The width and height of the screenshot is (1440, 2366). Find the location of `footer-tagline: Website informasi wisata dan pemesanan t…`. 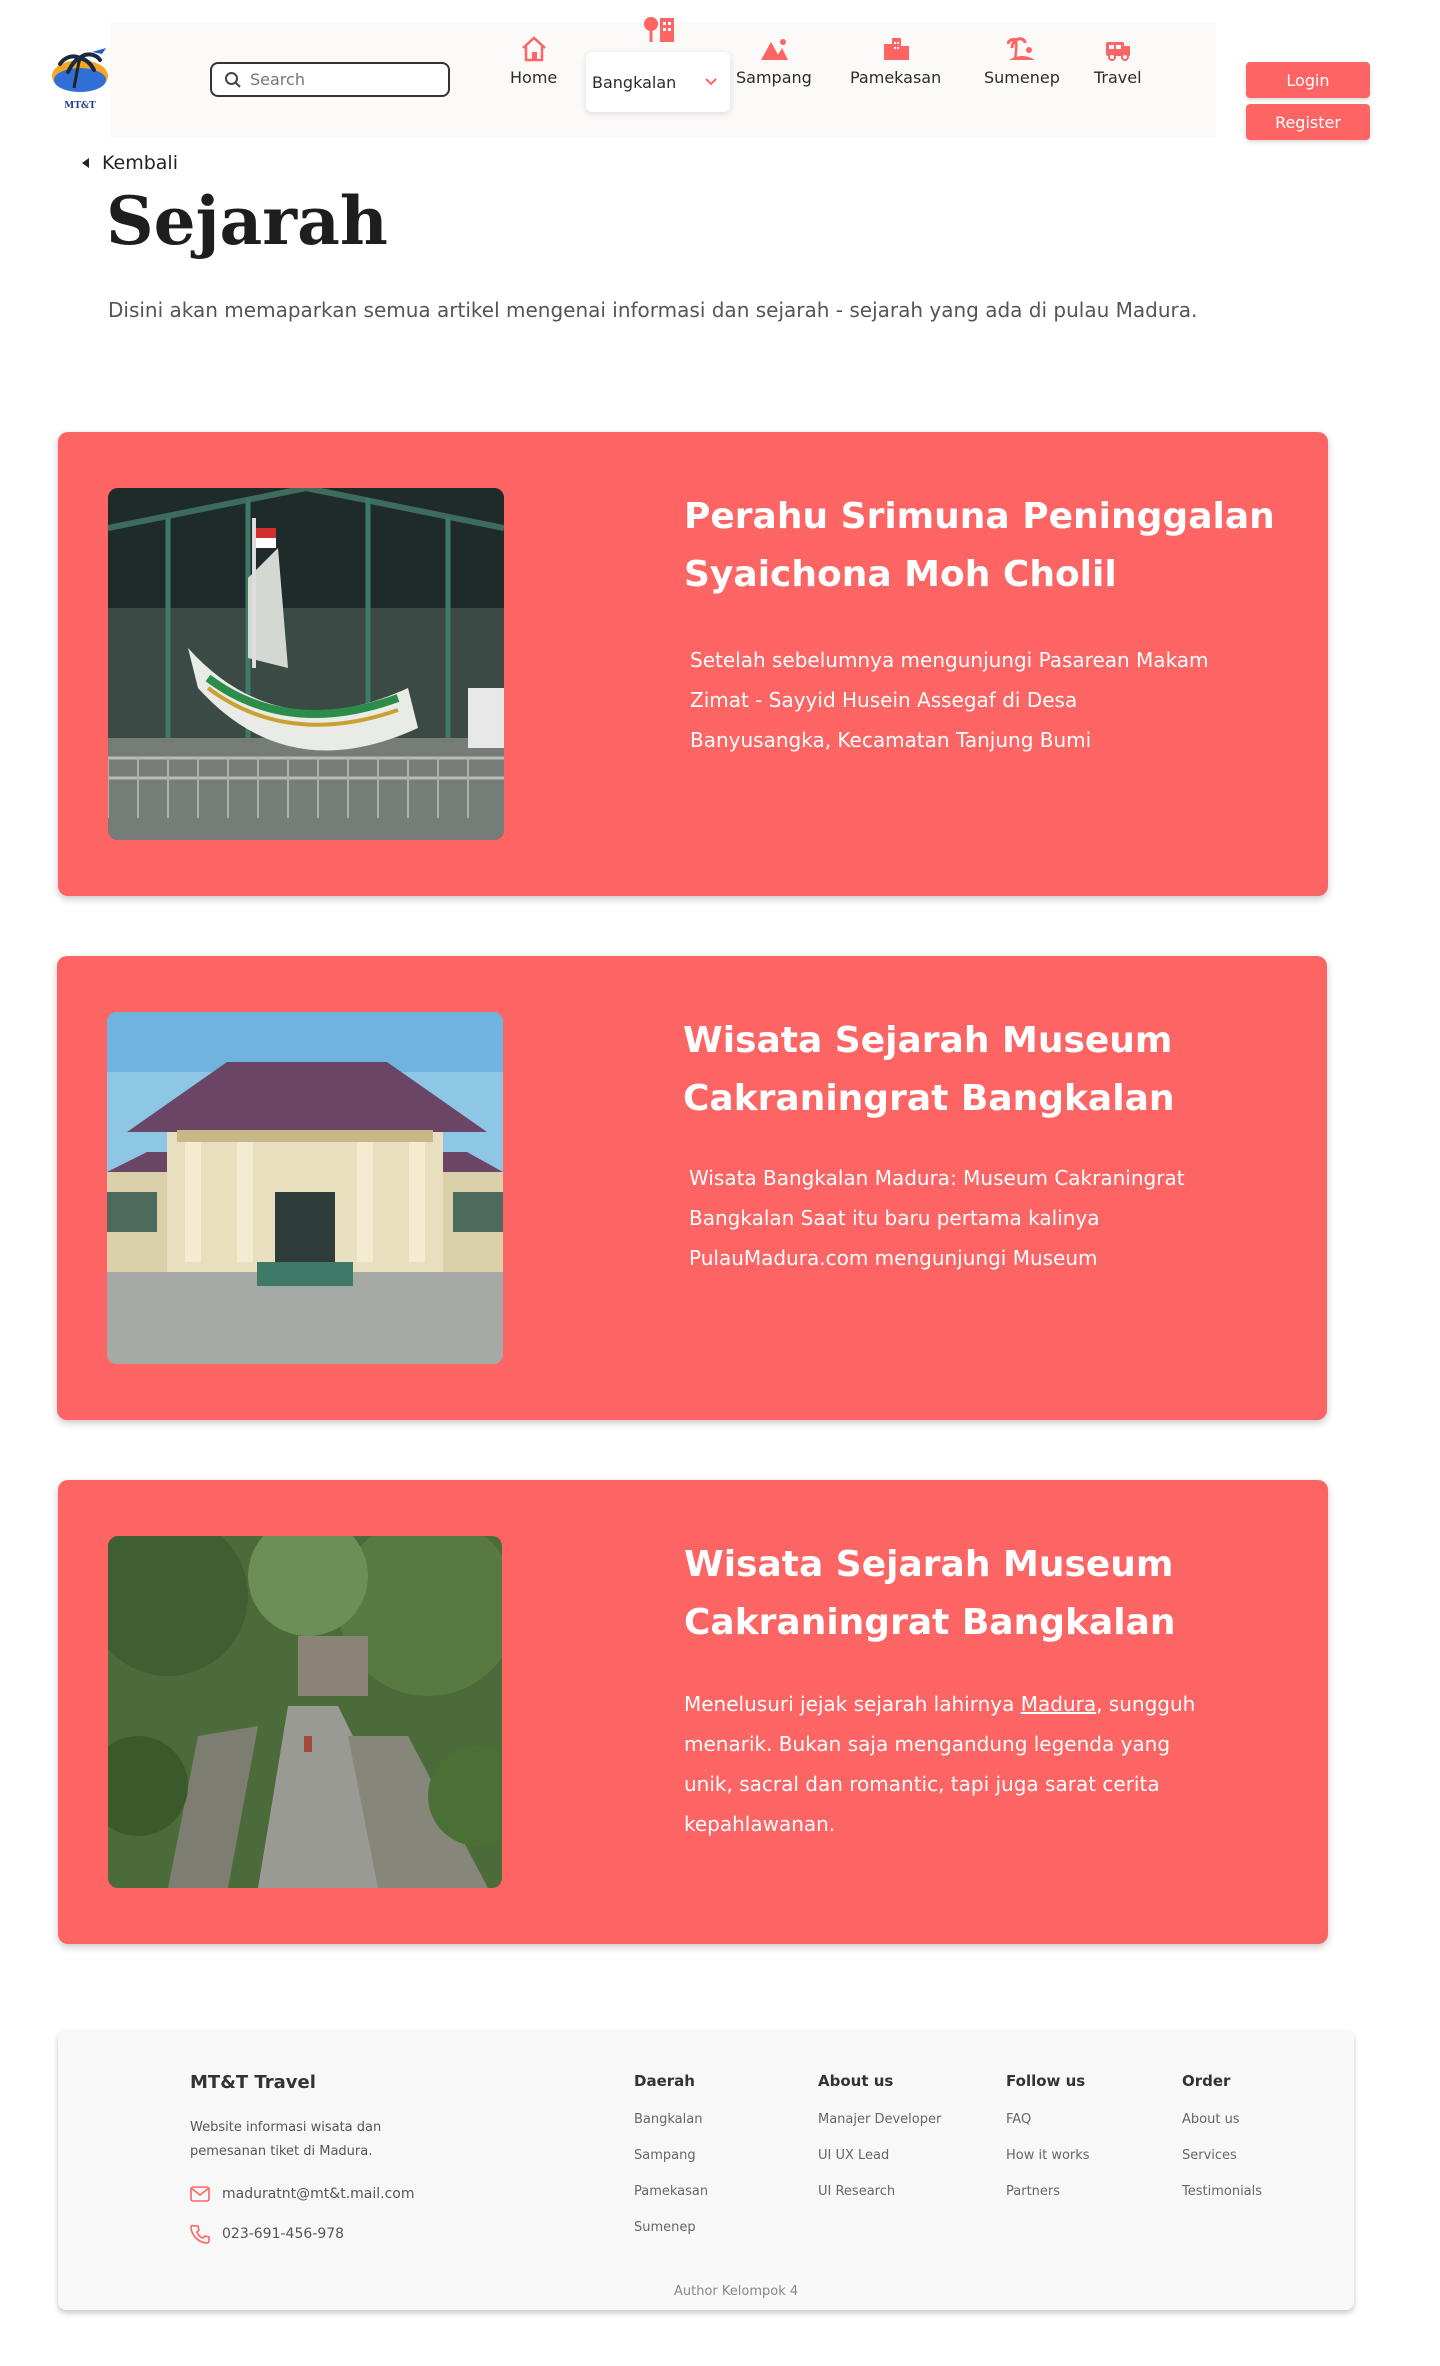

footer-tagline: Website informasi wisata dan pemesanan t… is located at coordinates (286, 2139).